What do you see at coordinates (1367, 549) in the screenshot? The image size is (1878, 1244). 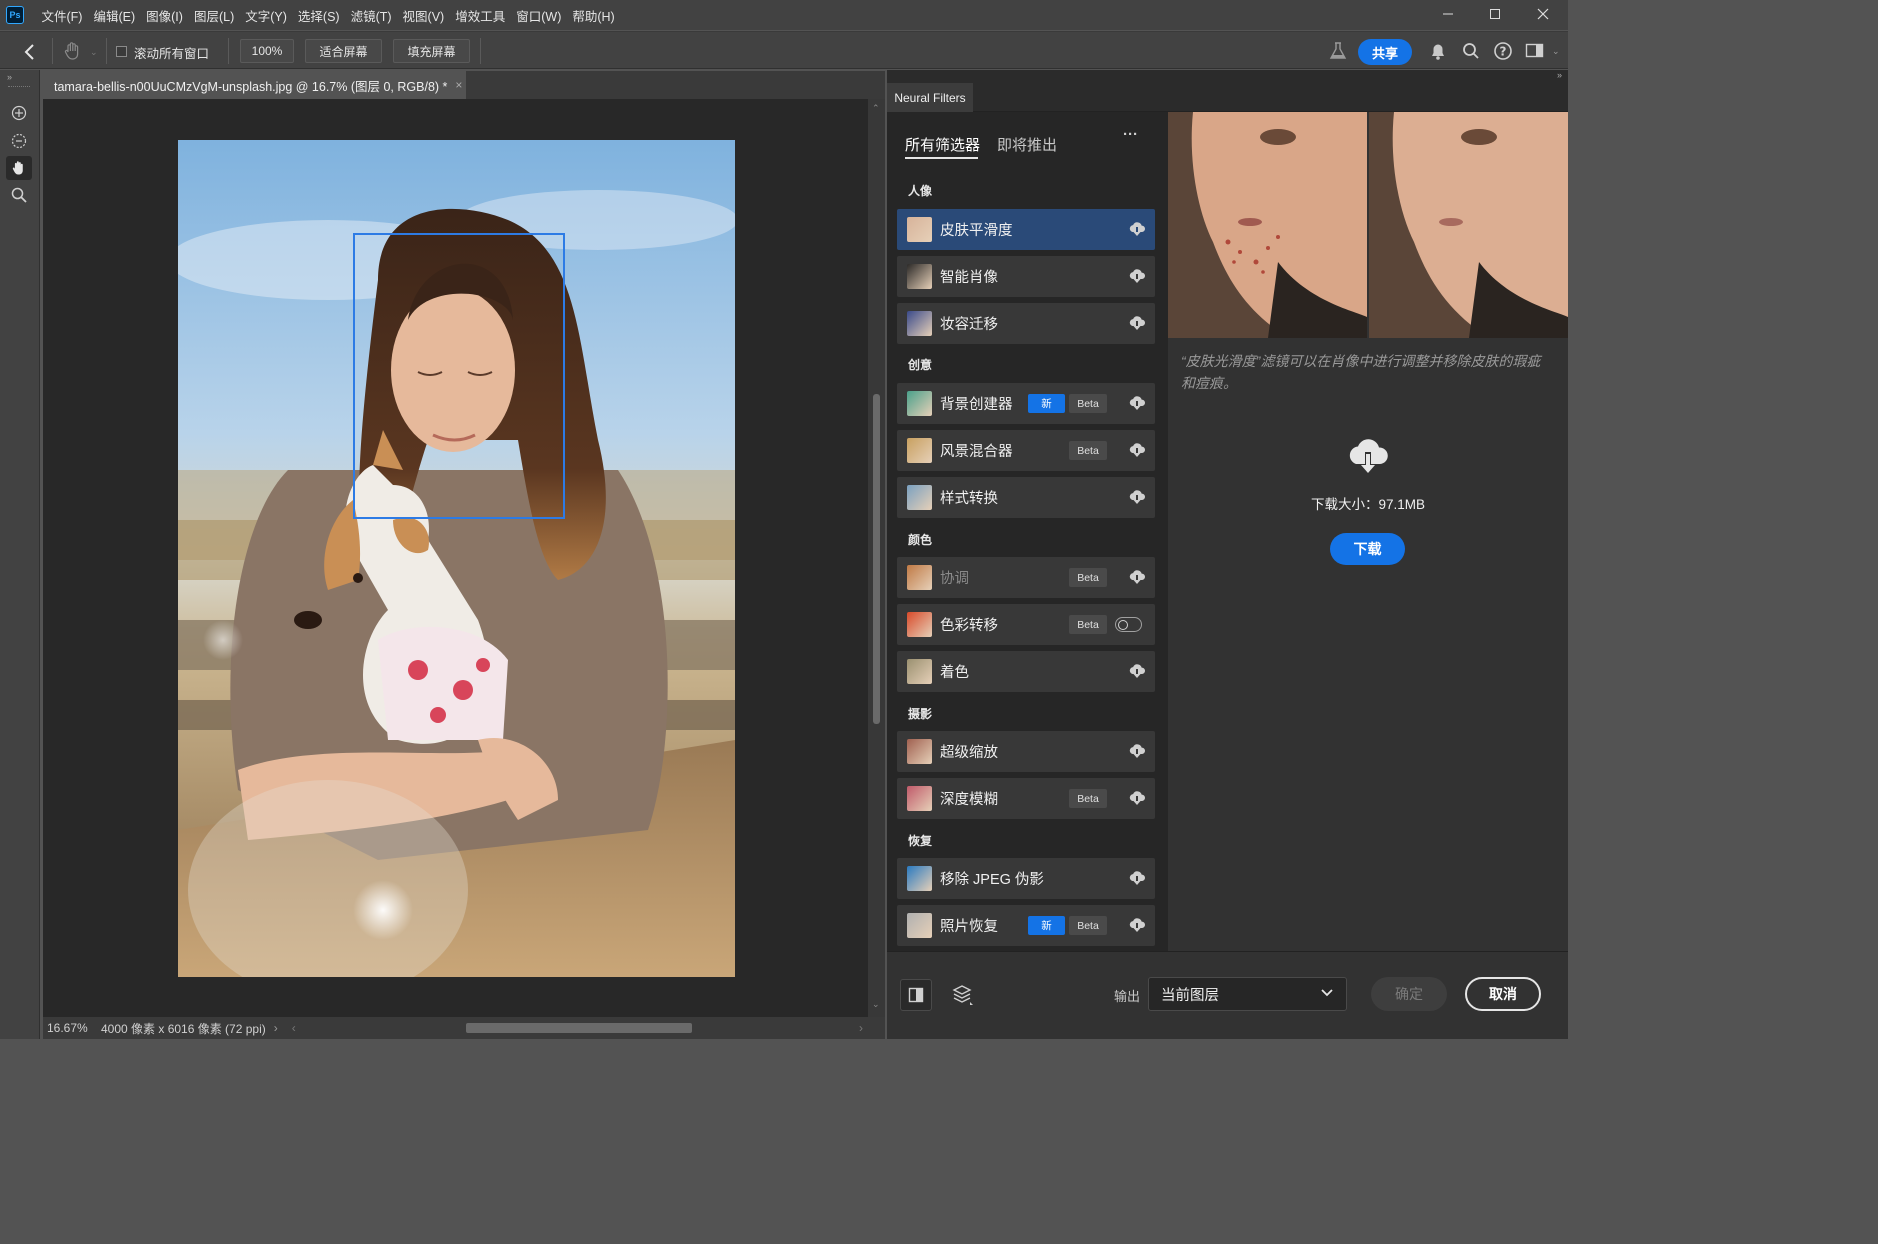 I see `download-button: 下载` at bounding box center [1367, 549].